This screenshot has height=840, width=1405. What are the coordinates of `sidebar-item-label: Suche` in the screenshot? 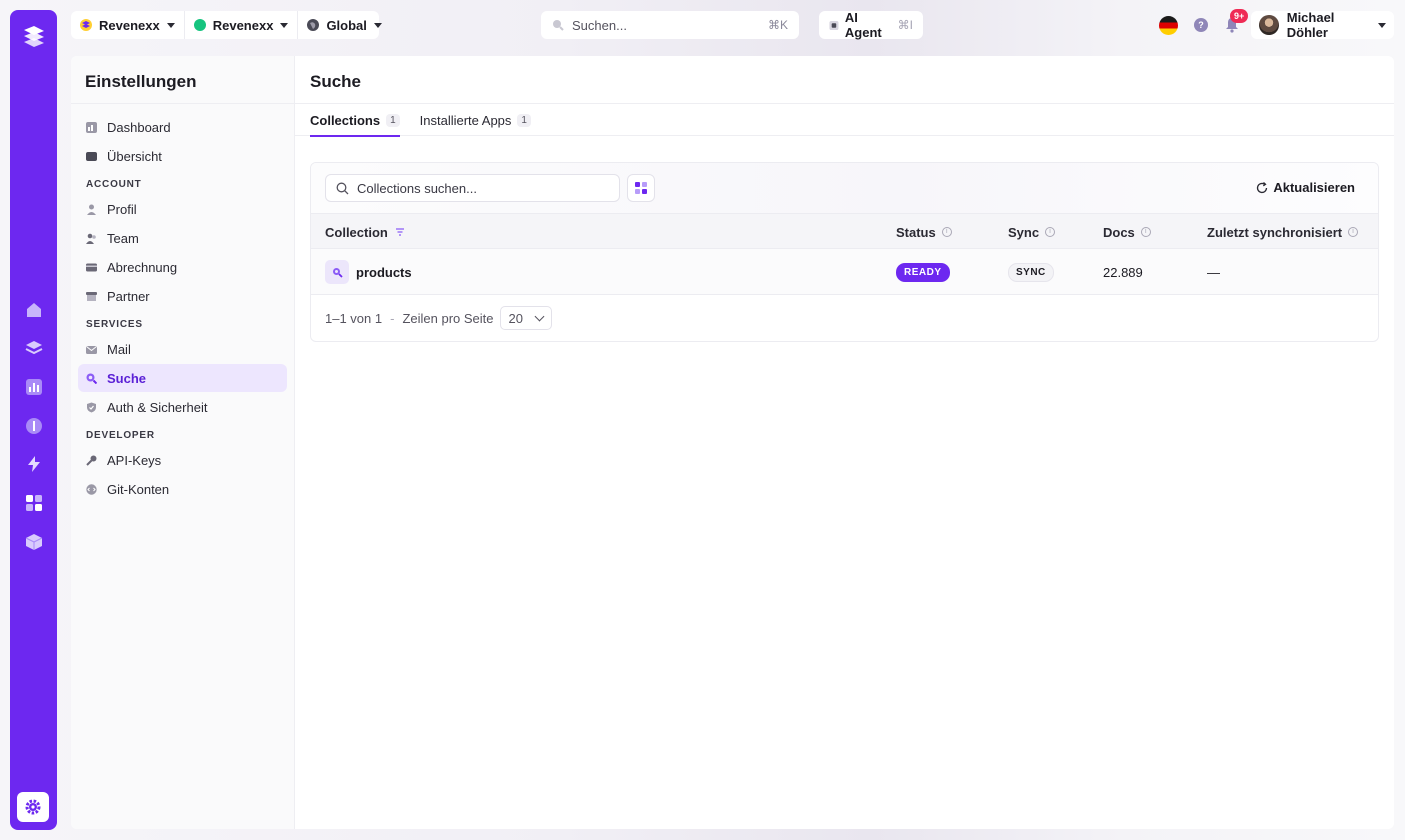 It's located at (127, 378).